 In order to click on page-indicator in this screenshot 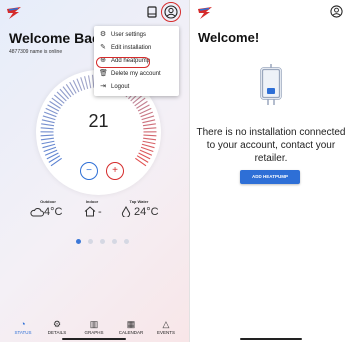, I will do `click(102, 241)`.